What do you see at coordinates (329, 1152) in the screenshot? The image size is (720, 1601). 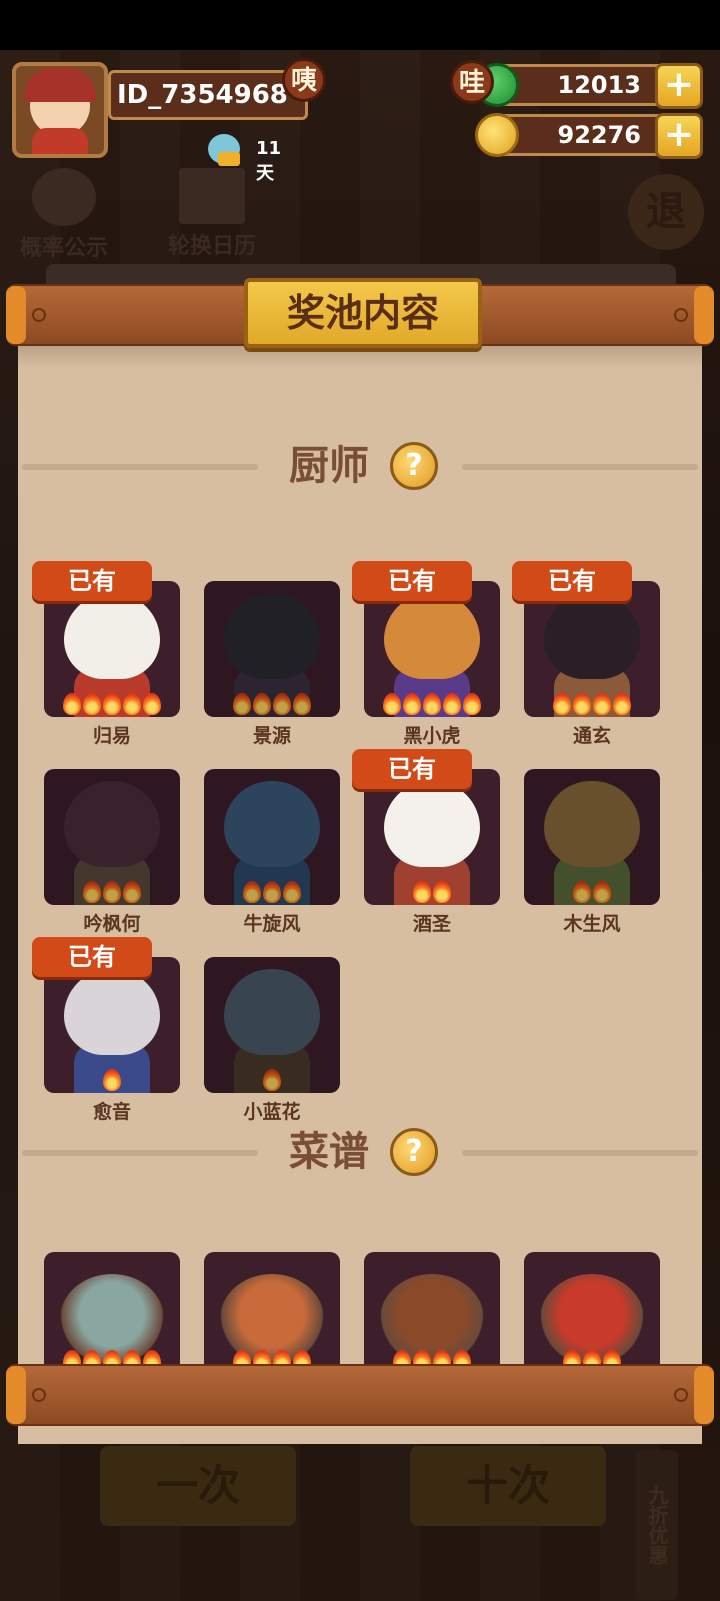 I see `recipe-section-label: 菜谱` at bounding box center [329, 1152].